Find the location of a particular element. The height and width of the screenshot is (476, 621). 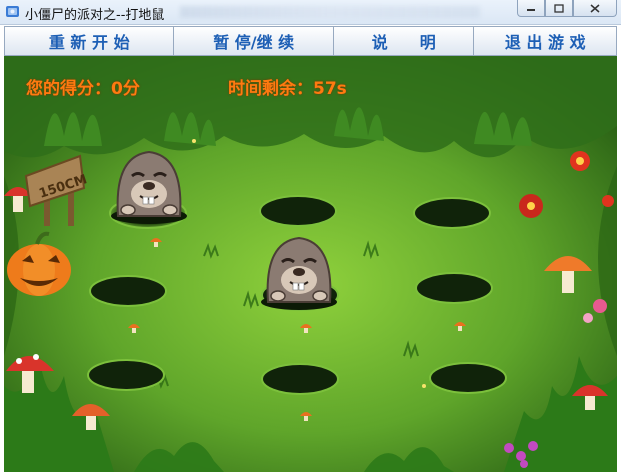

time-remaining-display: 时间剩余：57s is located at coordinates (287, 89).